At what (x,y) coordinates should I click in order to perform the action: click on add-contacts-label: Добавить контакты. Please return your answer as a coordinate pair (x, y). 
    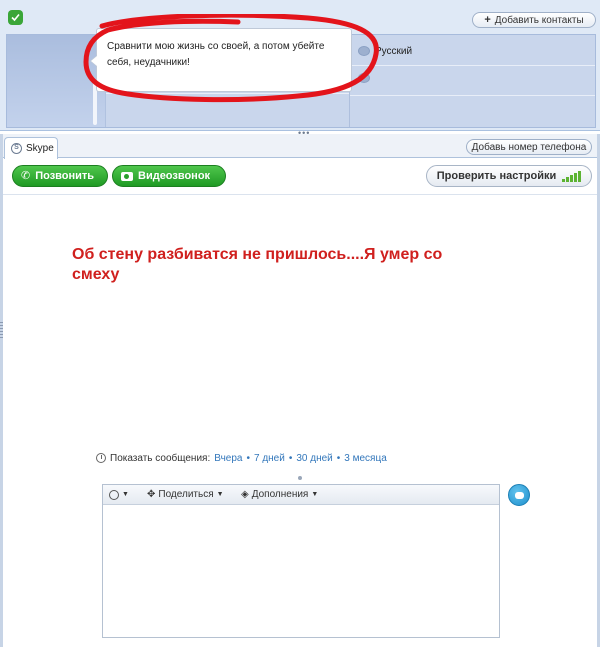
    Looking at the image, I should click on (539, 20).